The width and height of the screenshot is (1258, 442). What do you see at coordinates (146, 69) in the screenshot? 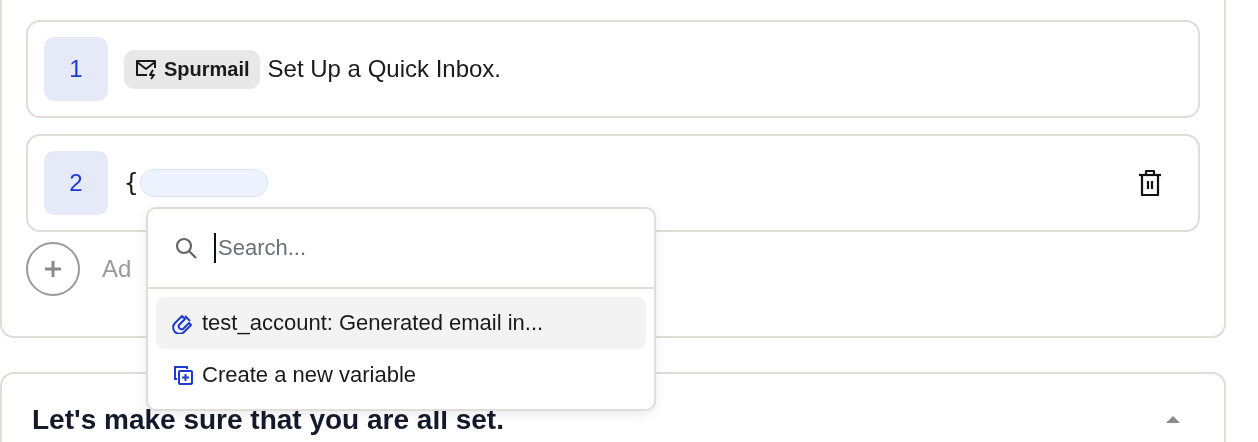
I see `mail-bolt-icon` at bounding box center [146, 69].